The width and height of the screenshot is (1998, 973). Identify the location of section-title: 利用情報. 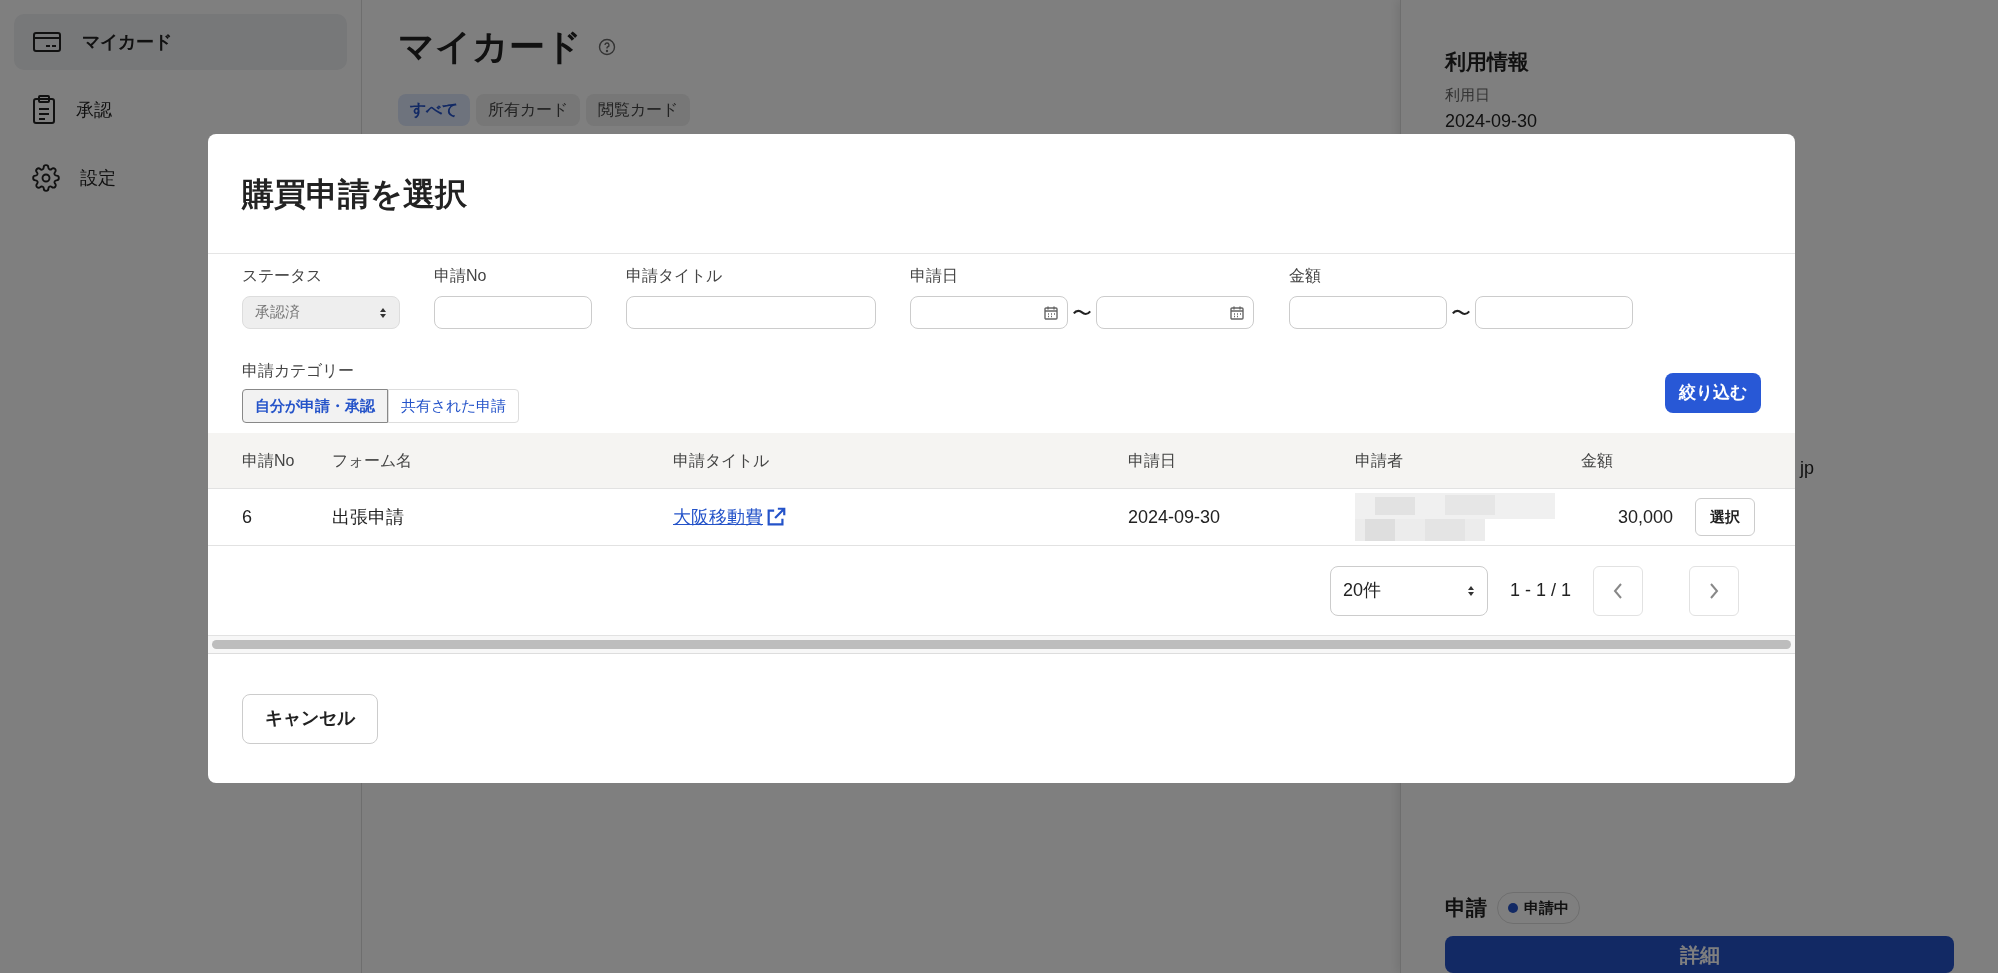
(1487, 62).